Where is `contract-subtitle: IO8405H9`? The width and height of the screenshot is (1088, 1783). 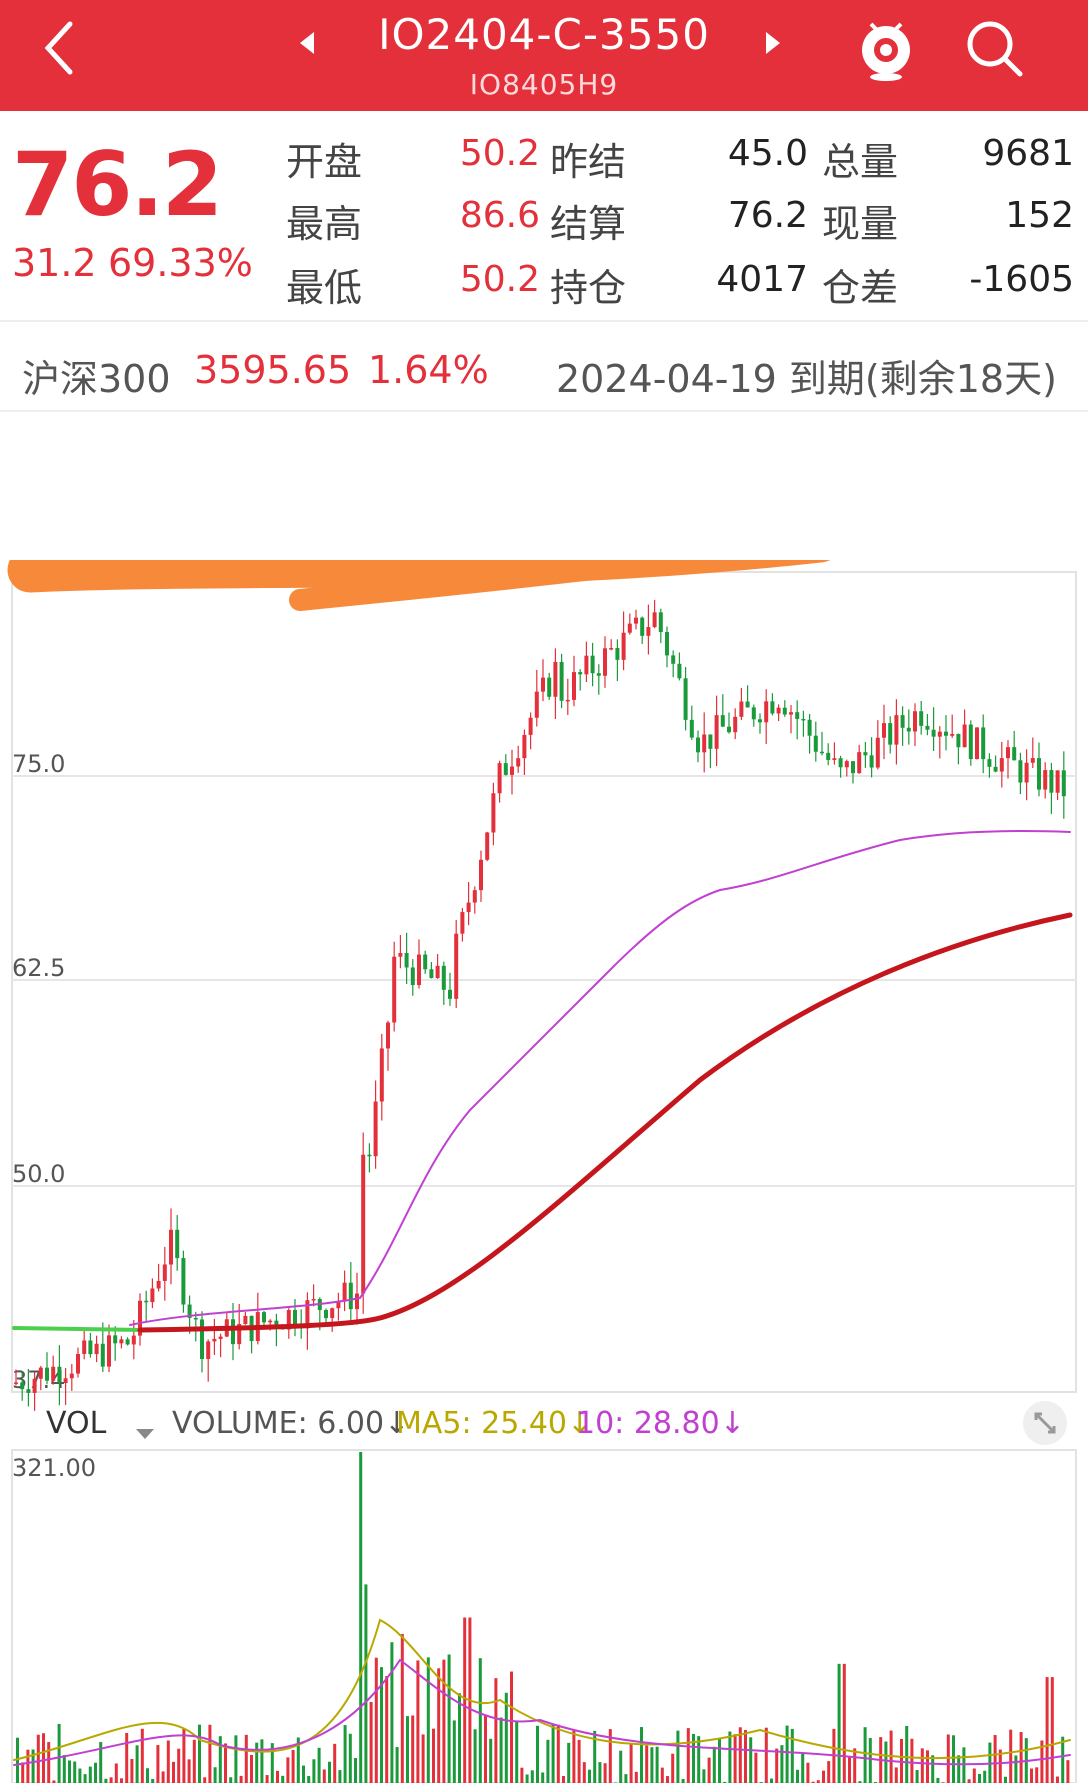 contract-subtitle: IO8405H9 is located at coordinates (544, 84).